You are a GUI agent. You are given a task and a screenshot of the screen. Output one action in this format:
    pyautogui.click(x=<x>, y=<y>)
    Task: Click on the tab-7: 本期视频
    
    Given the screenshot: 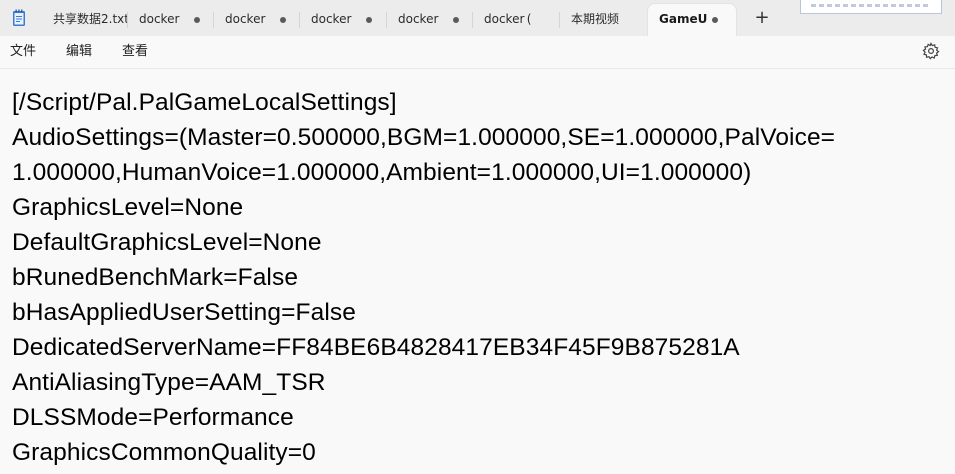 What is the action you would take?
    pyautogui.click(x=603, y=20)
    